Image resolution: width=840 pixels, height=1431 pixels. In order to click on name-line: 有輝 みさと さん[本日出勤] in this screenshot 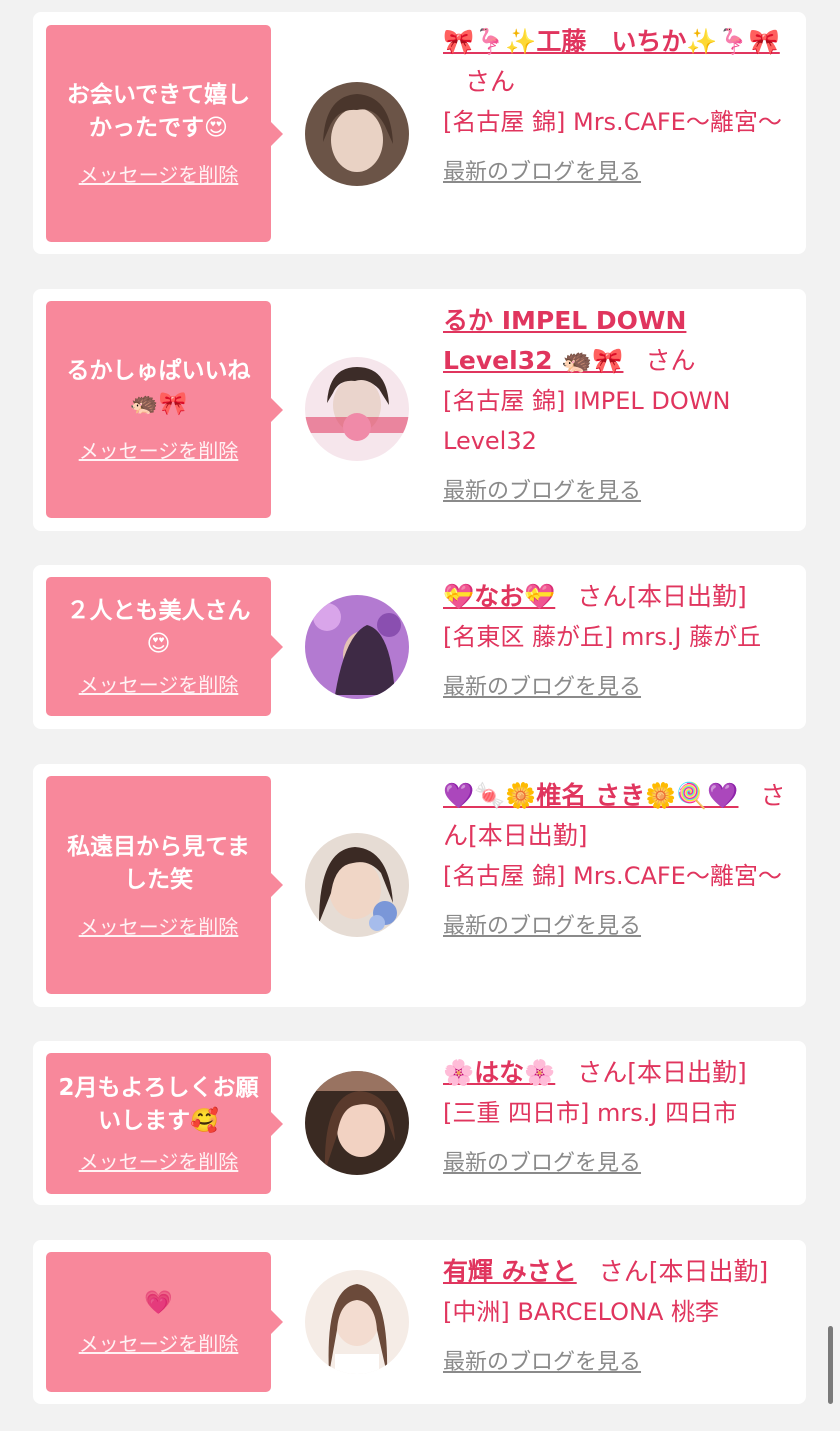, I will do `click(619, 1272)`.